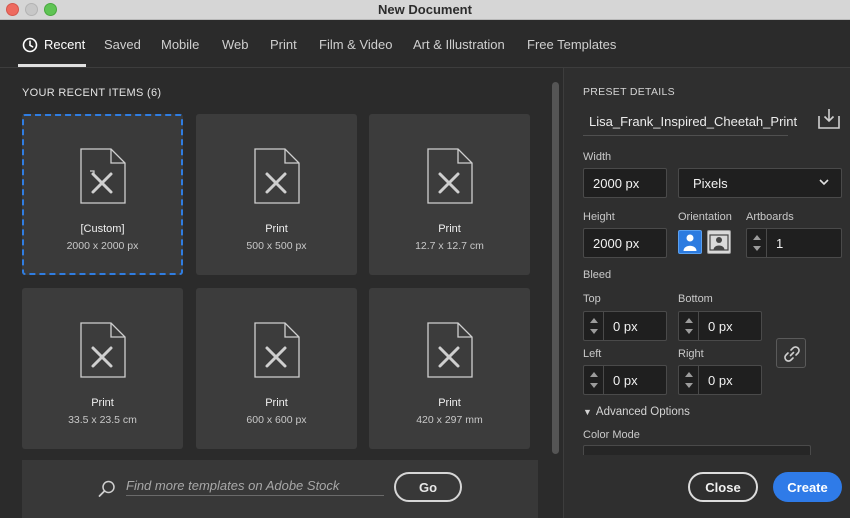  What do you see at coordinates (235, 44) in the screenshot?
I see `tab-web: Web` at bounding box center [235, 44].